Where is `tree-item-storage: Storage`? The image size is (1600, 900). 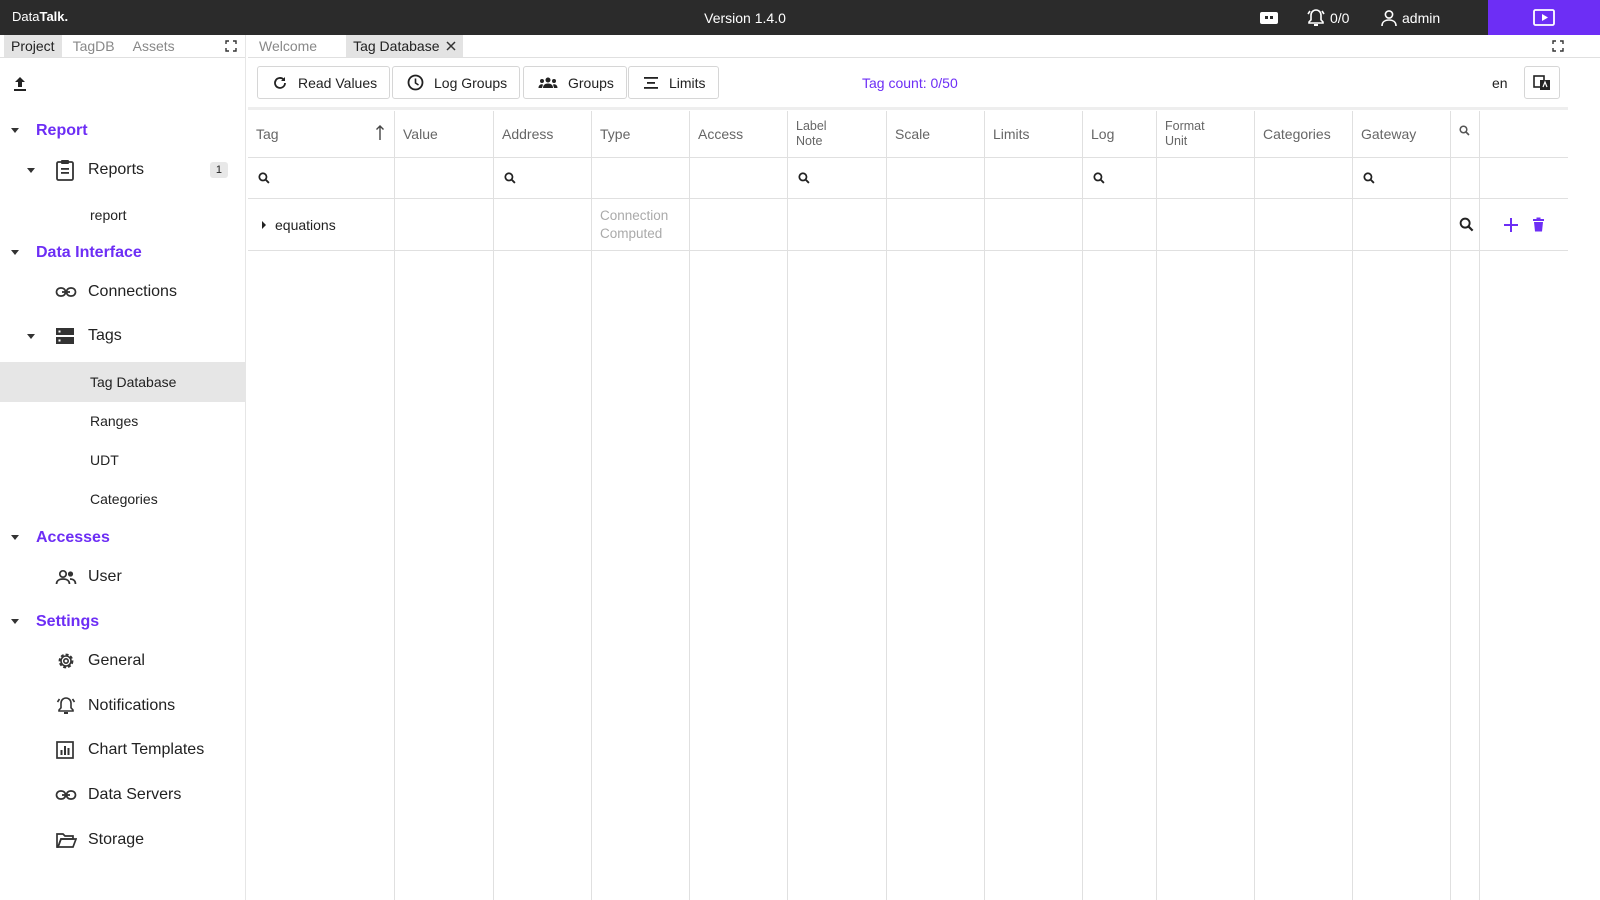
tree-item-storage: Storage is located at coordinates (123, 840).